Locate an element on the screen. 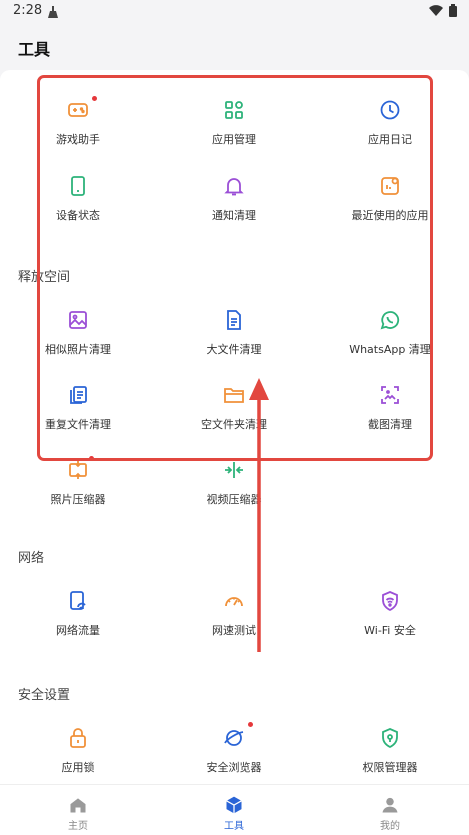  tool-video-compressor: 视频压缩器 is located at coordinates (234, 482).